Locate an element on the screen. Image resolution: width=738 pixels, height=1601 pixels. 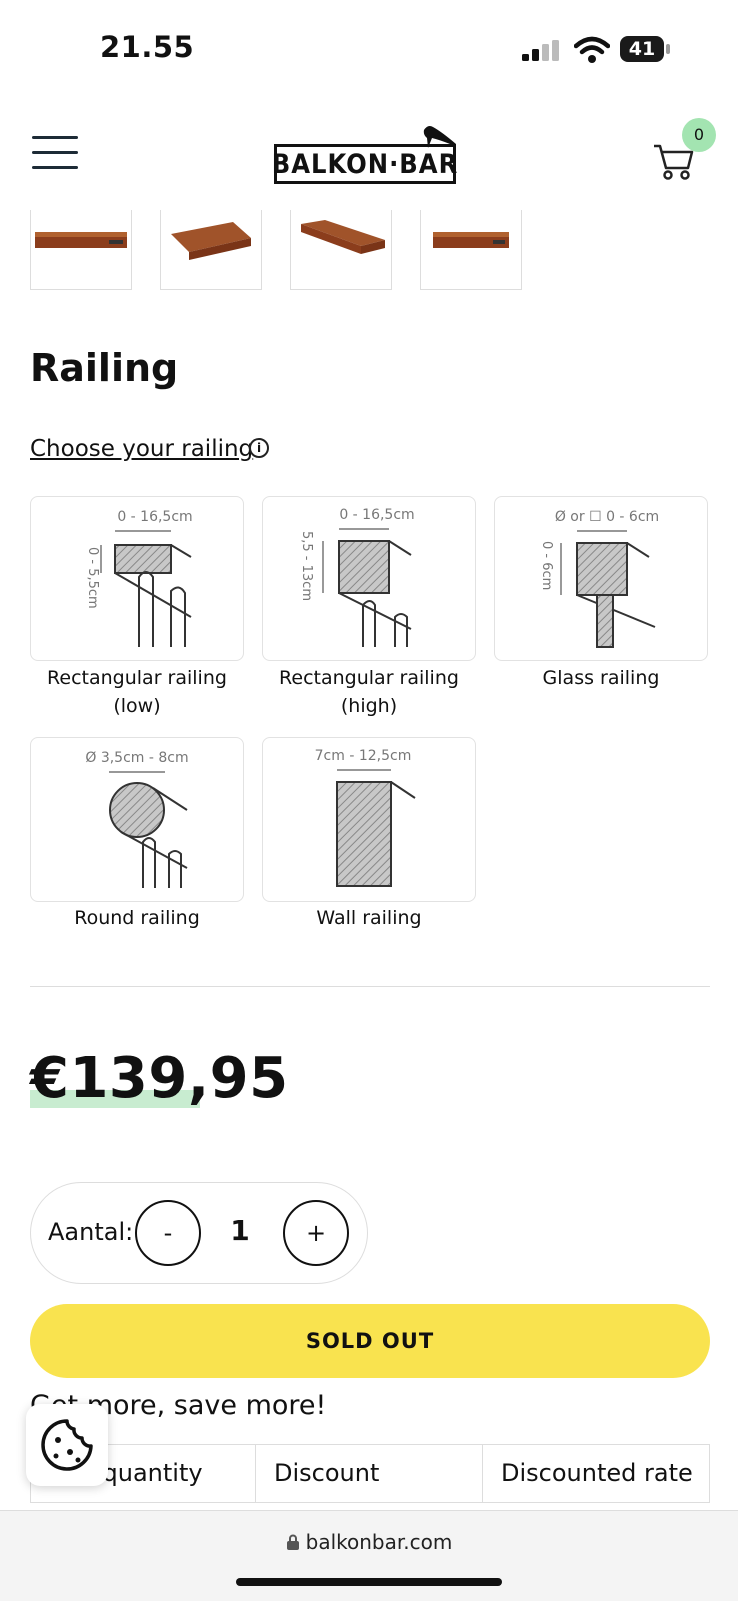
battery-icon: 41 is located at coordinates (645, 49).